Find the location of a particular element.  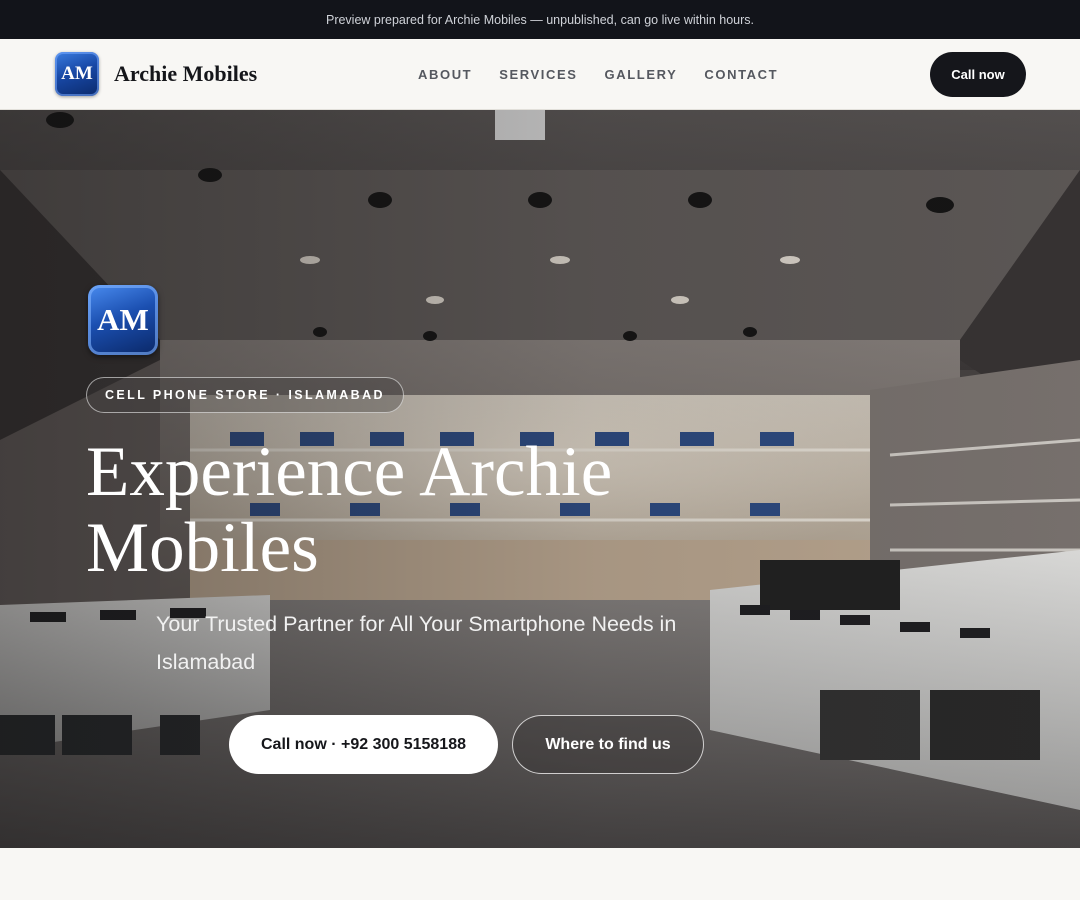

call-now-button: Call now · +92 300 5158188 is located at coordinates (363, 744).